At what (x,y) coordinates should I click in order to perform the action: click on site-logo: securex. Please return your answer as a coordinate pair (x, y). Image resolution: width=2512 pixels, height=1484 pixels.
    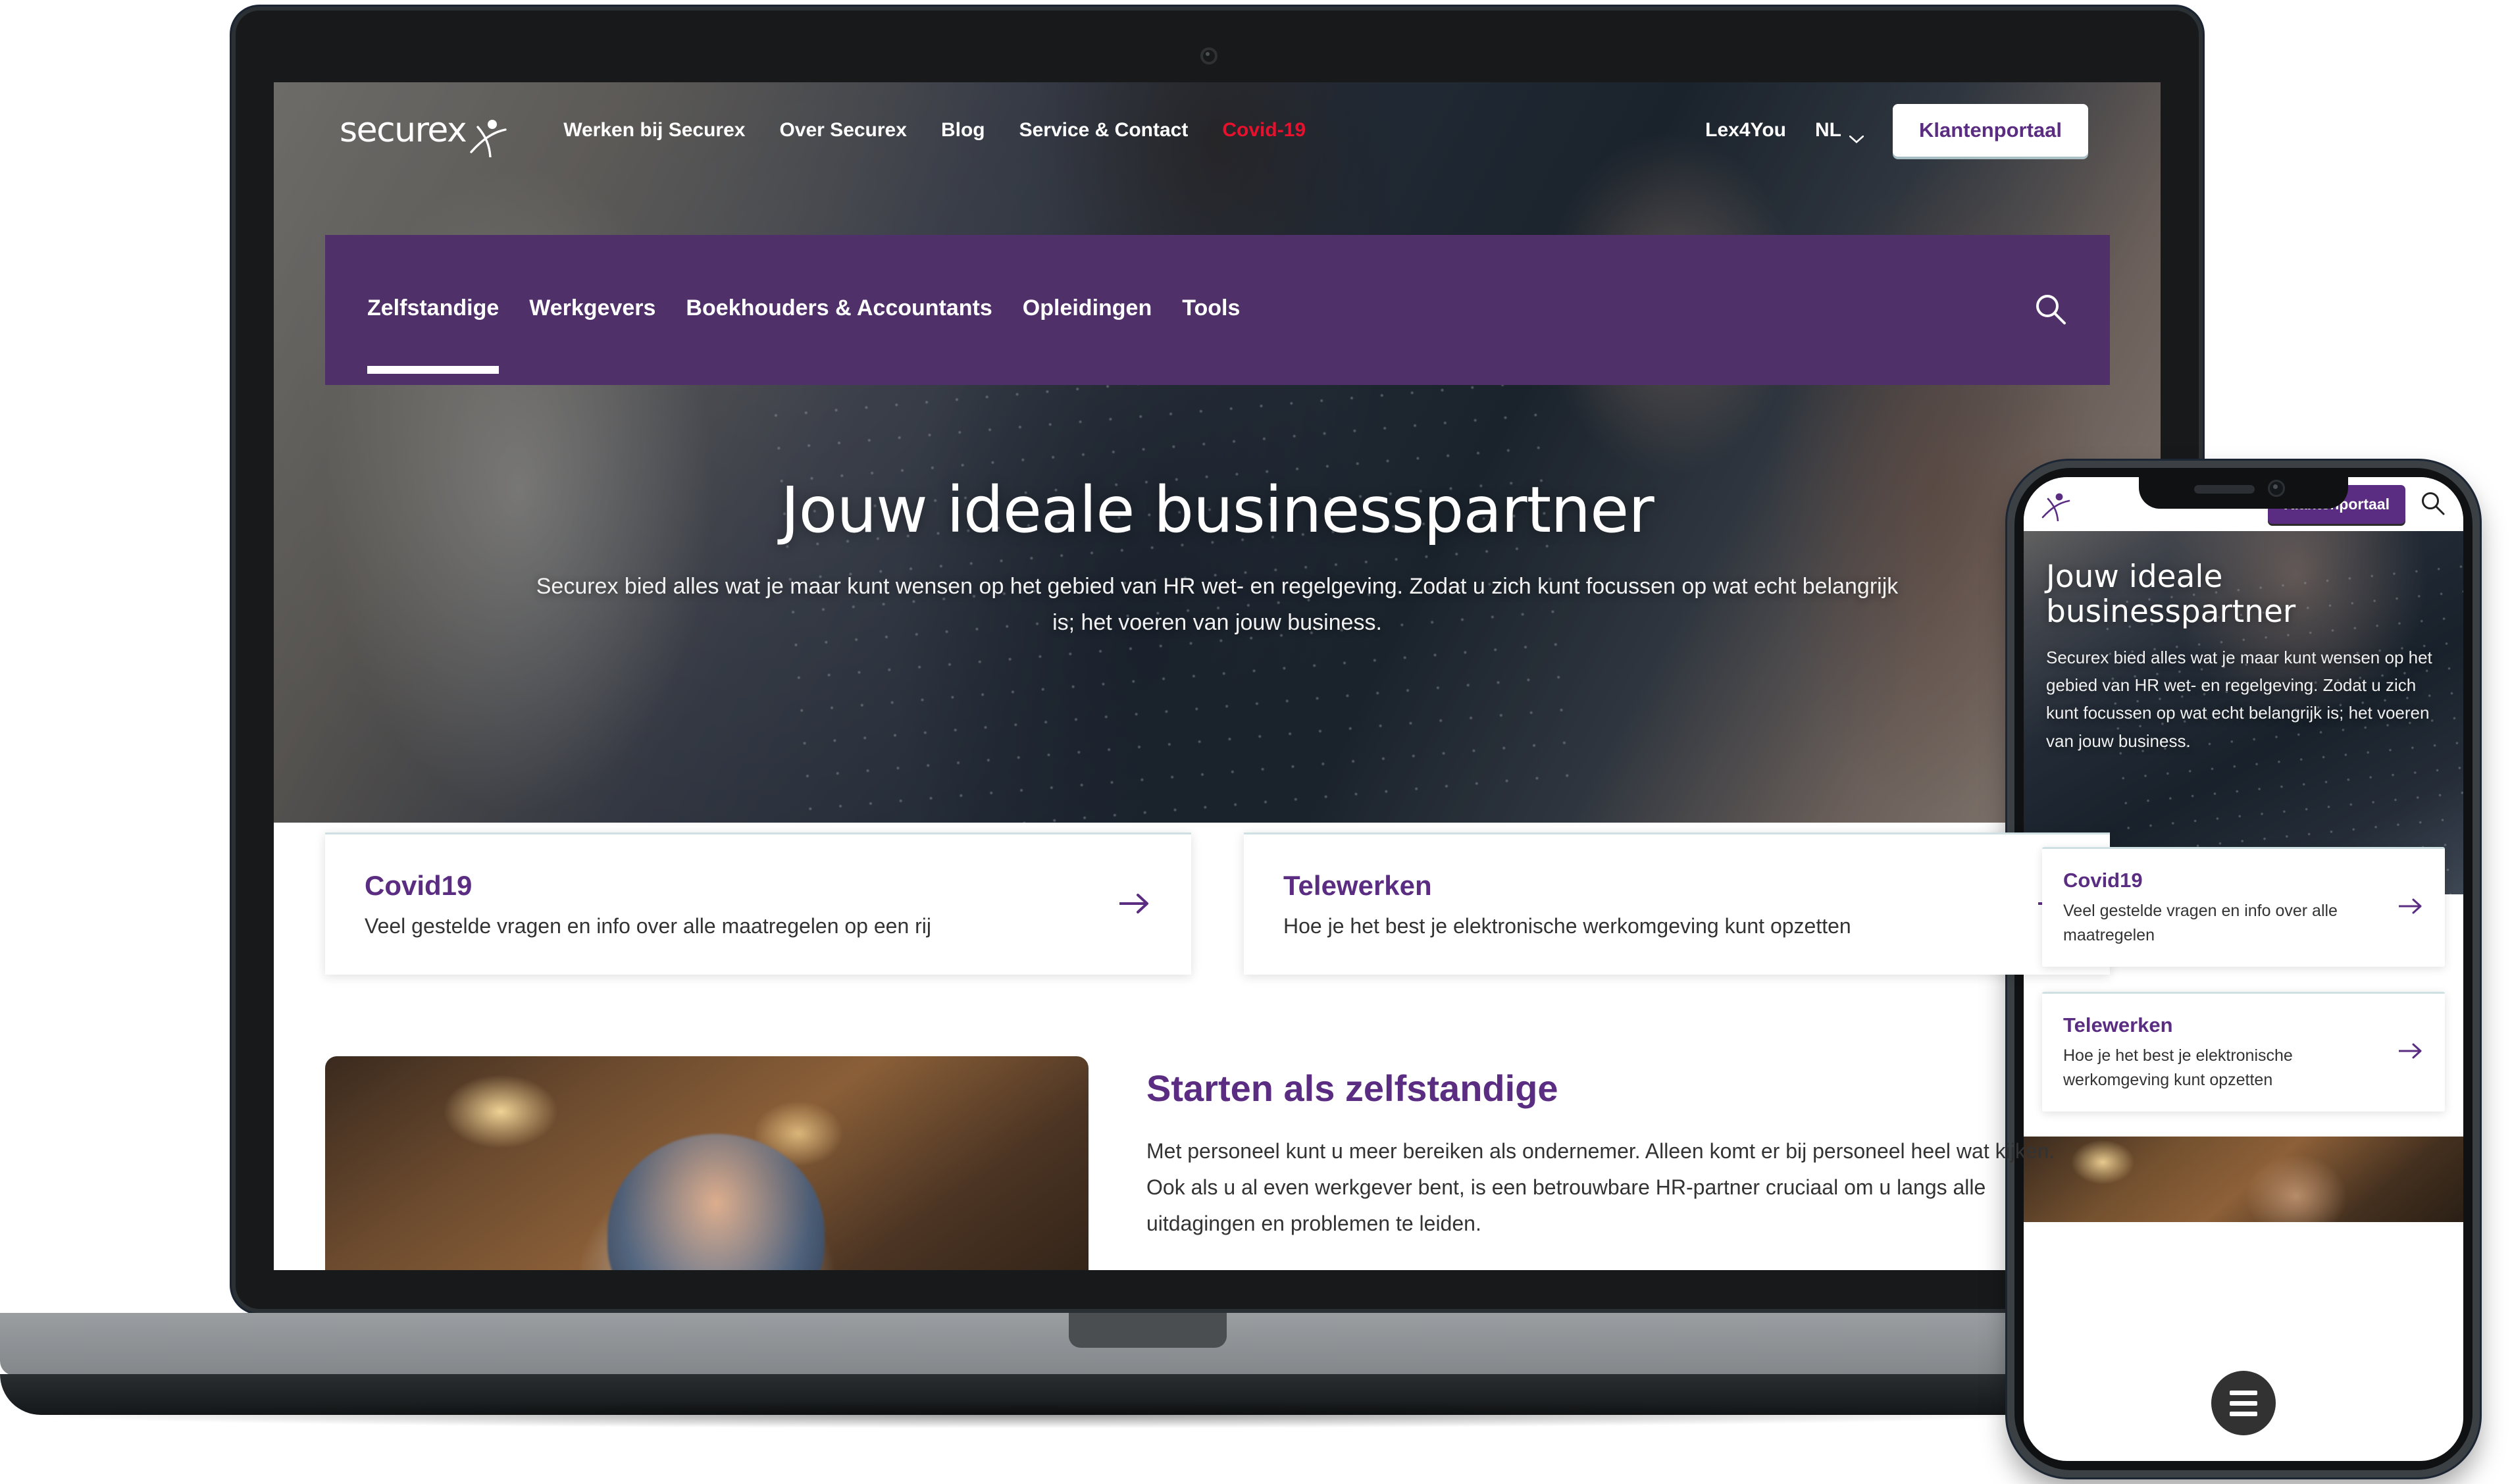
    Looking at the image, I should click on (424, 133).